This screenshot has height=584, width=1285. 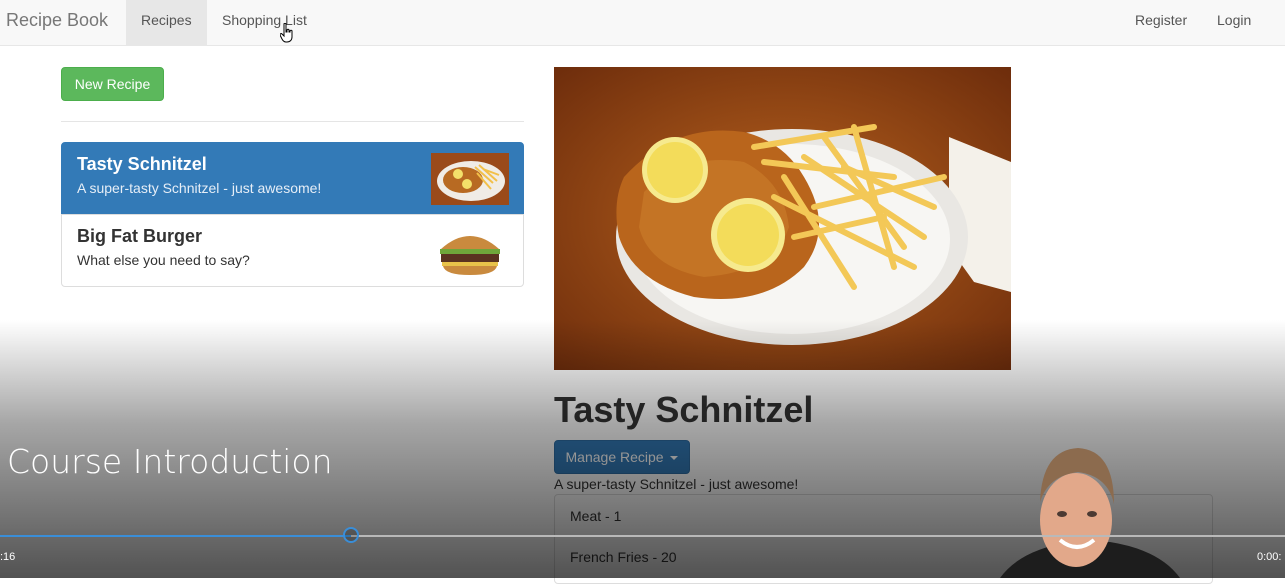 I want to click on caret-down-icon, so click(x=674, y=458).